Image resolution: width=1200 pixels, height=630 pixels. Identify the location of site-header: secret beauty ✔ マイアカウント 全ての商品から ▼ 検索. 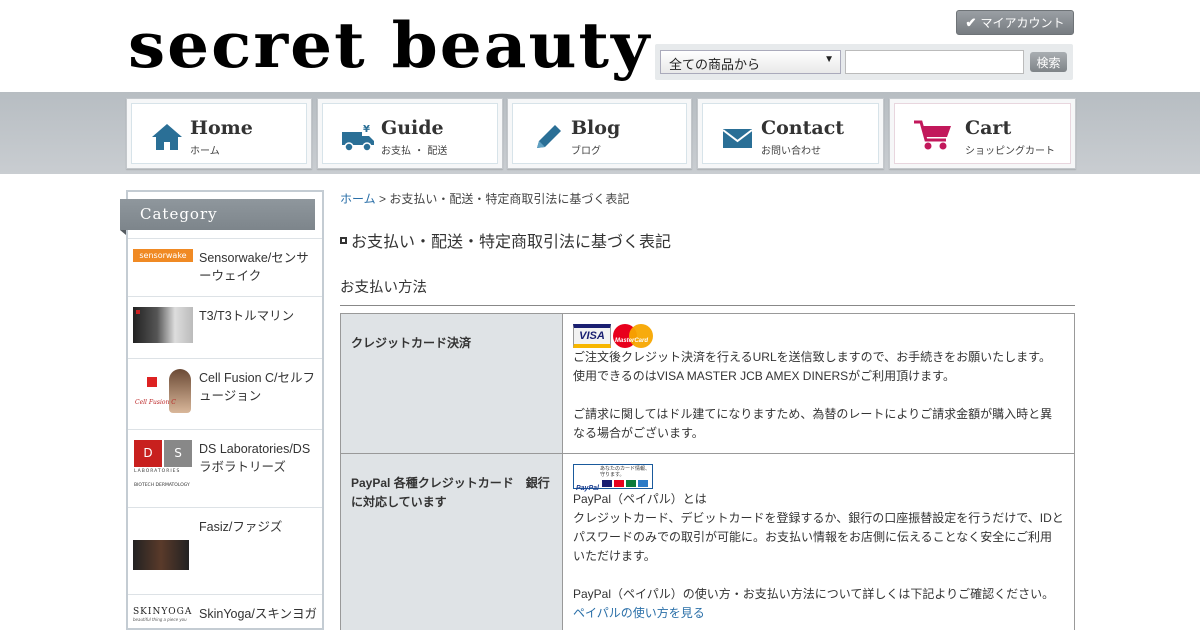
(600, 46).